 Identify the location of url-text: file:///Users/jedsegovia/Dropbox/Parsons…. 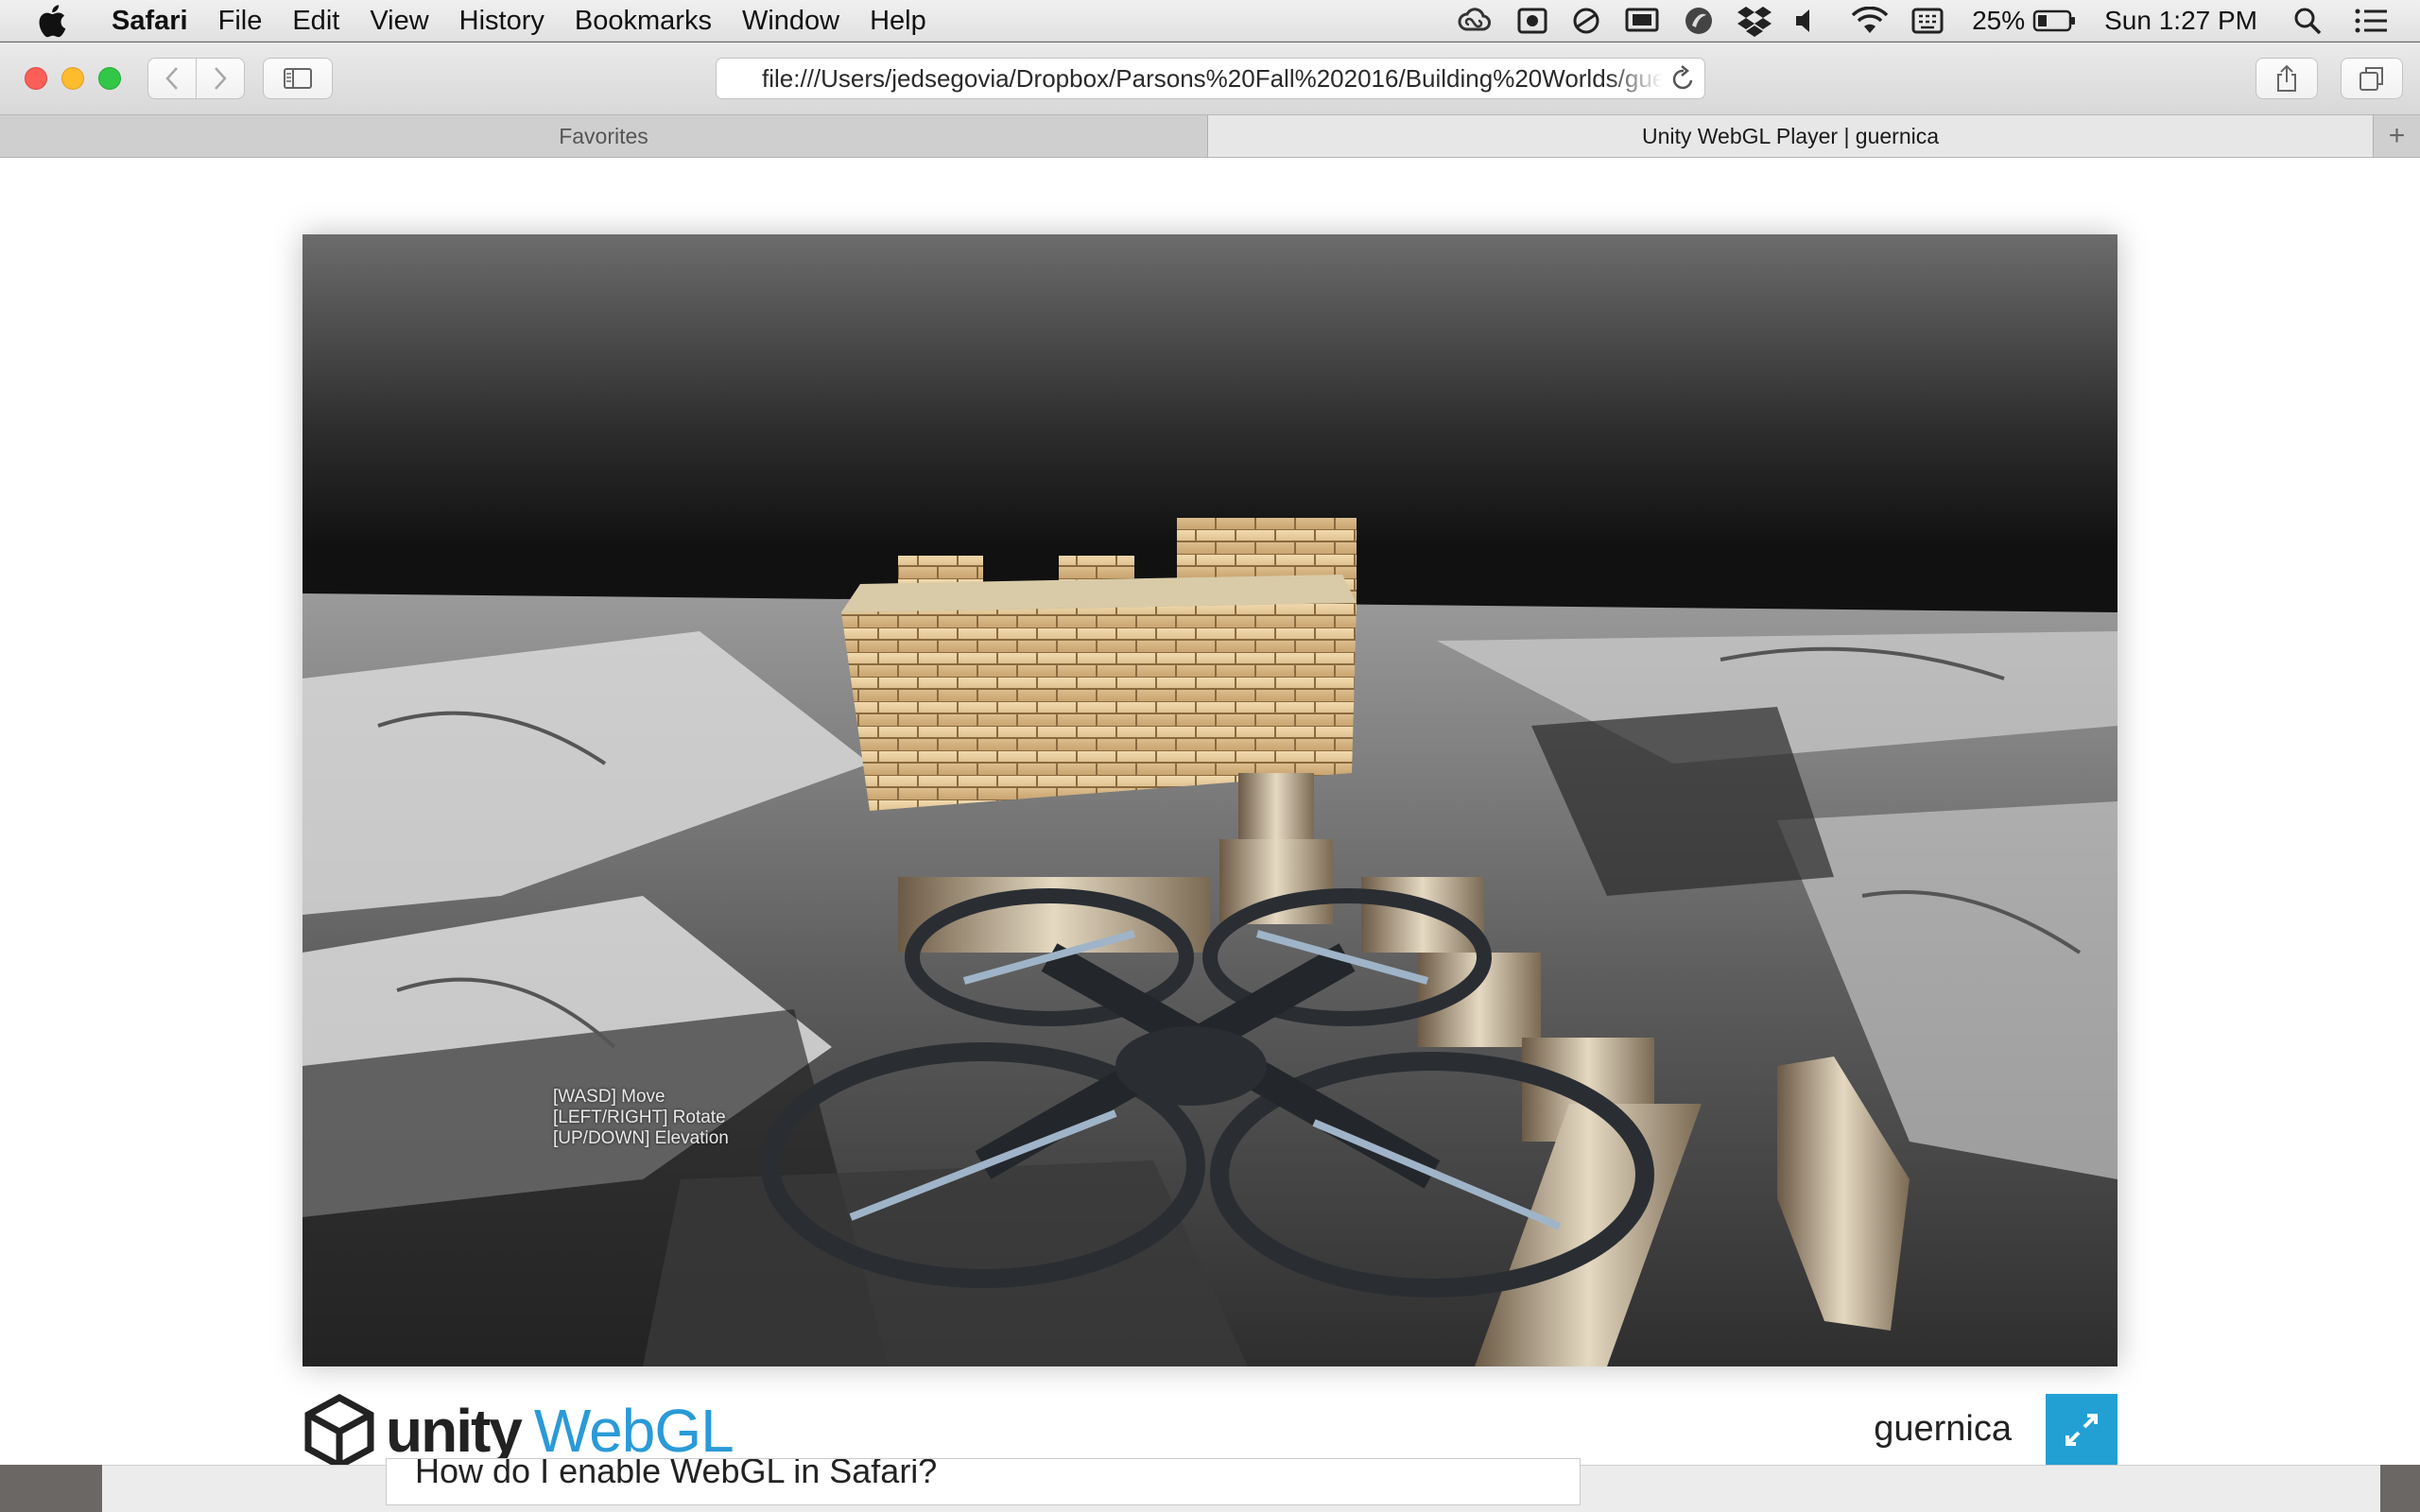
(1190, 79).